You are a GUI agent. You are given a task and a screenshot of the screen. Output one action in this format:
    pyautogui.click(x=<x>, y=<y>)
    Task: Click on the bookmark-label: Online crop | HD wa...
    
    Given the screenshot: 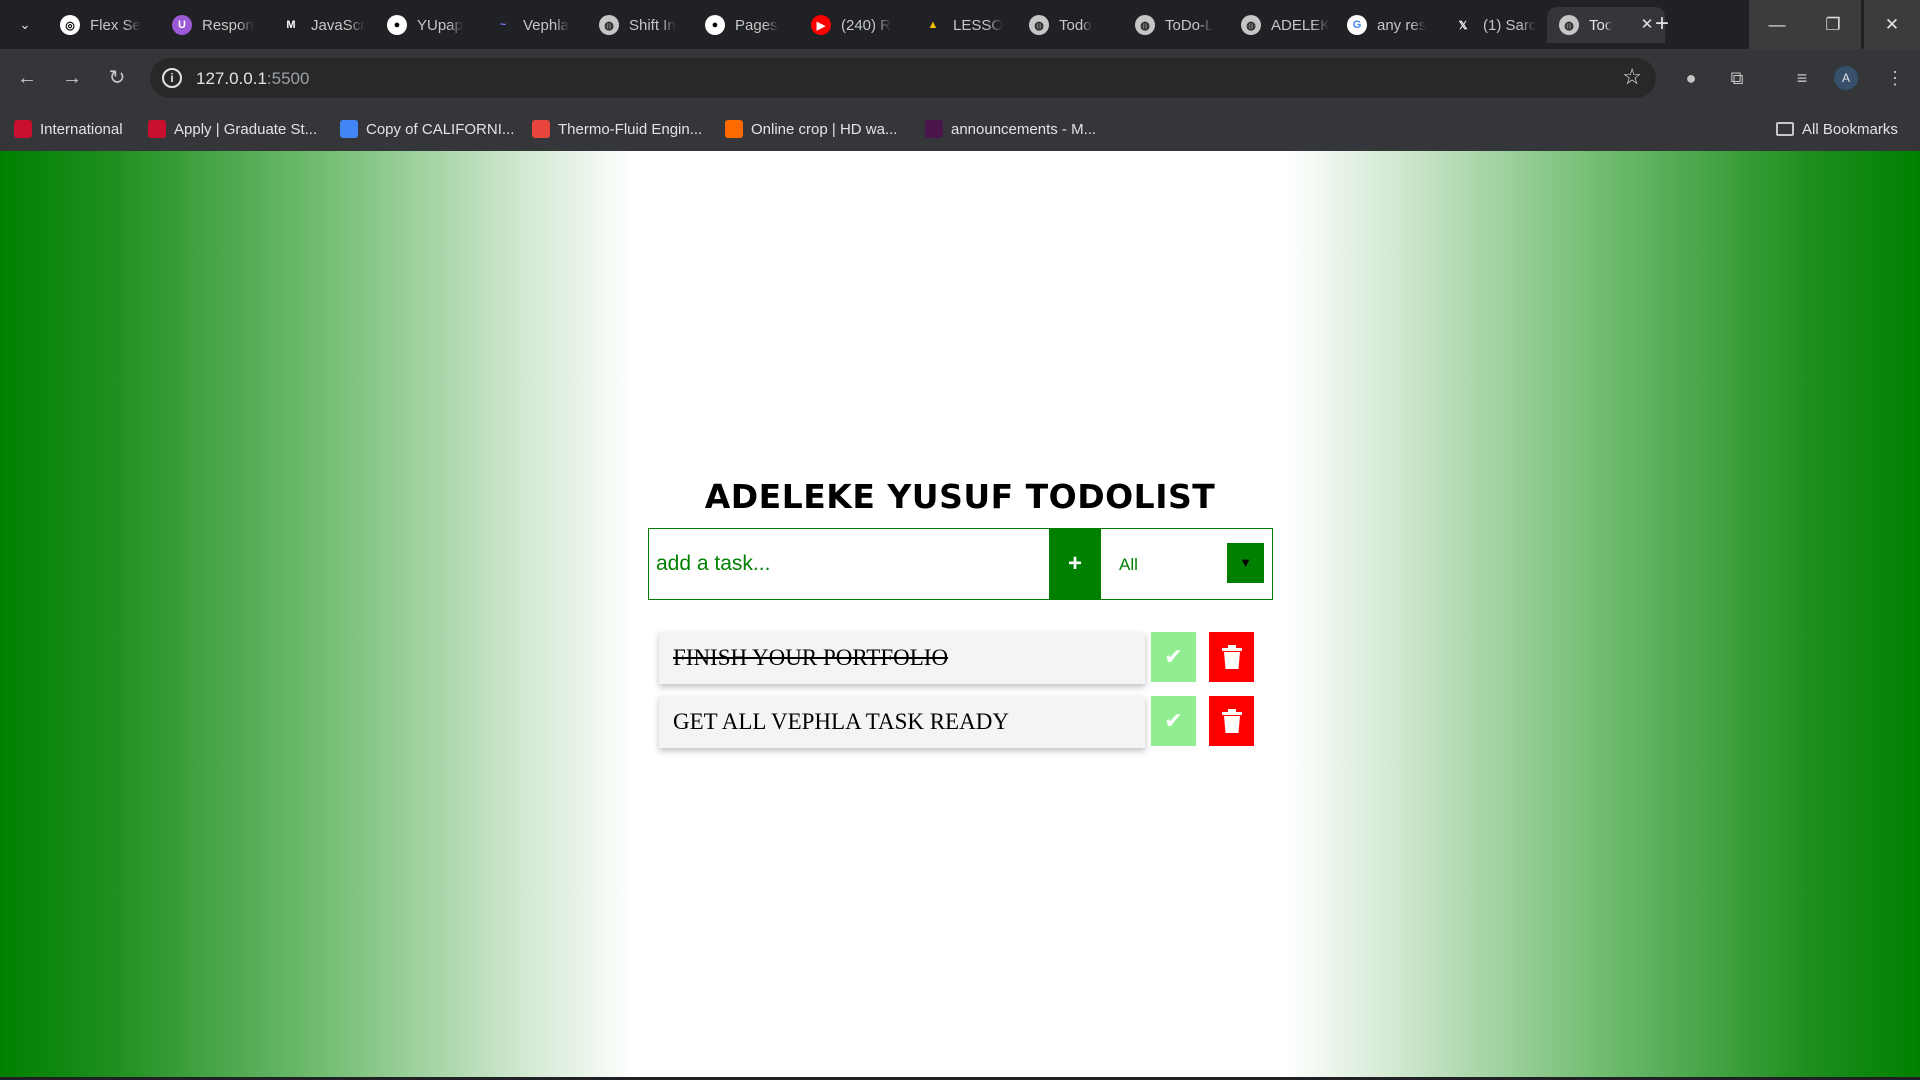 What is the action you would take?
    pyautogui.click(x=824, y=129)
    